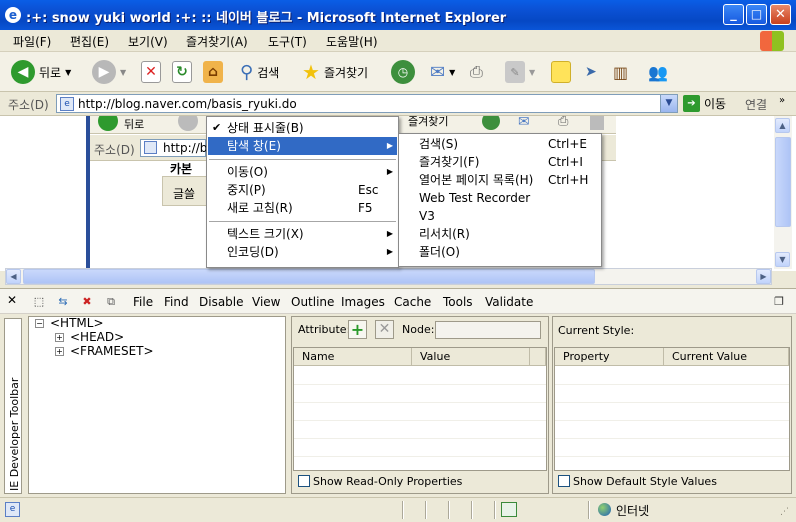 This screenshot has height=522, width=796. I want to click on add-attribute-icon: +, so click(357, 329).